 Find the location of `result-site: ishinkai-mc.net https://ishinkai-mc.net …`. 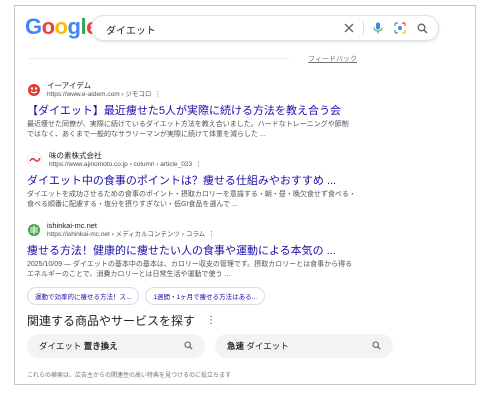

result-site: ishinkai-mc.net https://ishinkai-mc.net … is located at coordinates (192, 230).